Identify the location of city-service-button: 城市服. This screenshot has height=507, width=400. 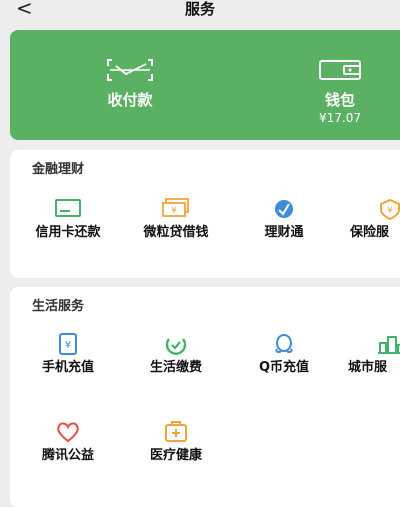
(370, 361).